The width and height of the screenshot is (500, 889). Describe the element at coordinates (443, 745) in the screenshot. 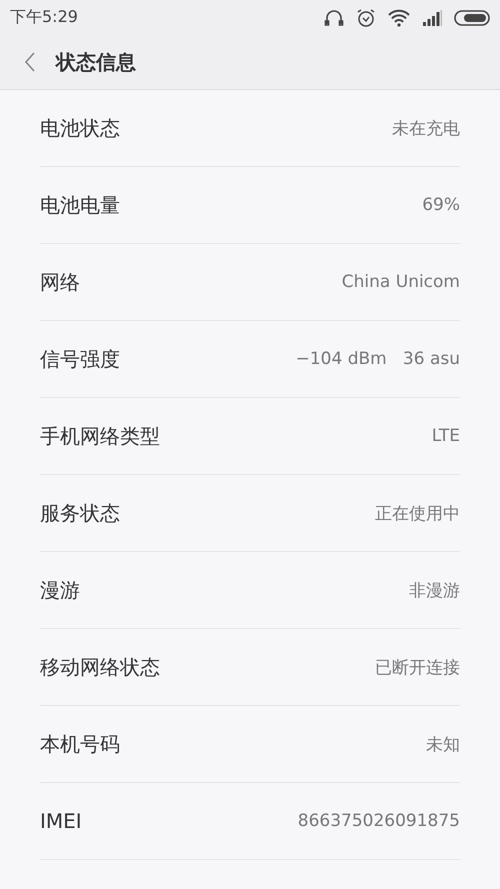

I see `row-value: 未知` at that location.